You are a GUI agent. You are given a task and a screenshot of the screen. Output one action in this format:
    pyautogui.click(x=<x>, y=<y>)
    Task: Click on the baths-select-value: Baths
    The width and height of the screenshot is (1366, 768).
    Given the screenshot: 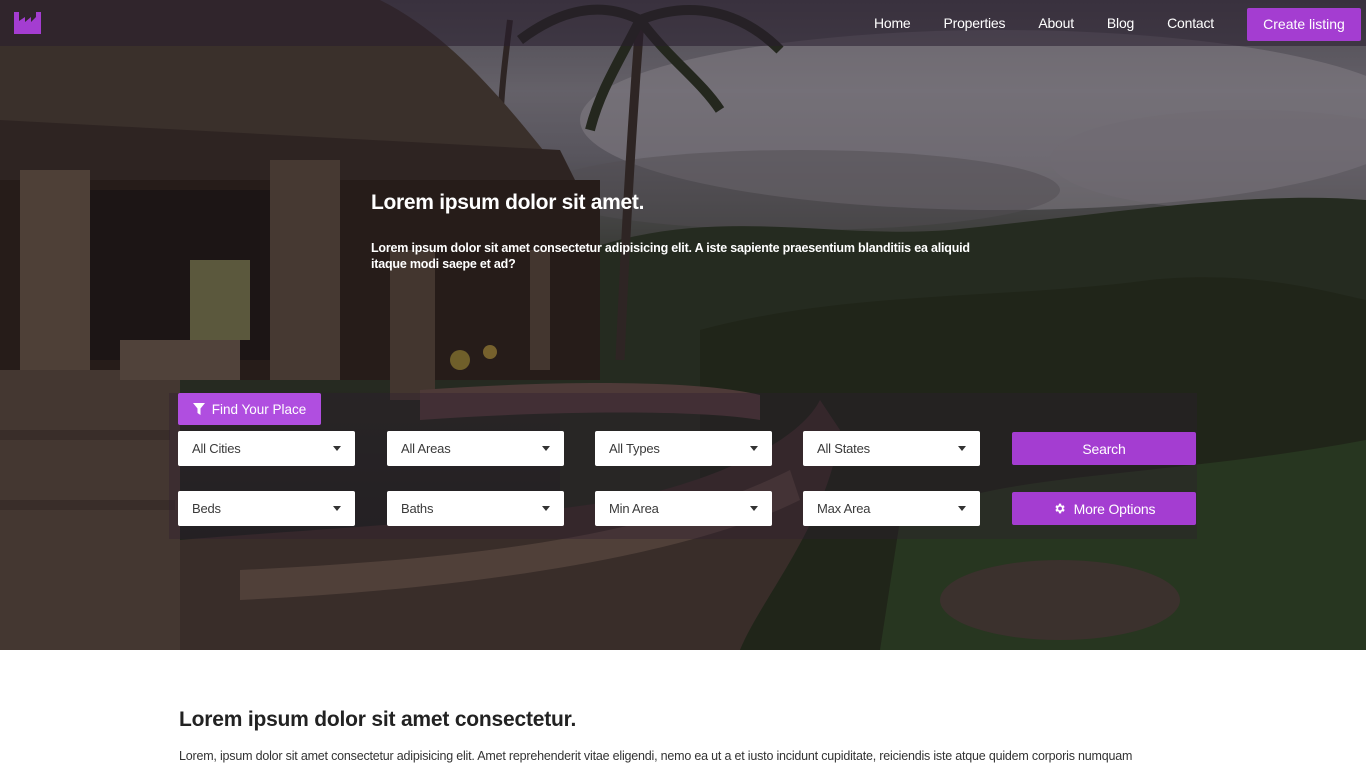 What is the action you would take?
    pyautogui.click(x=417, y=508)
    